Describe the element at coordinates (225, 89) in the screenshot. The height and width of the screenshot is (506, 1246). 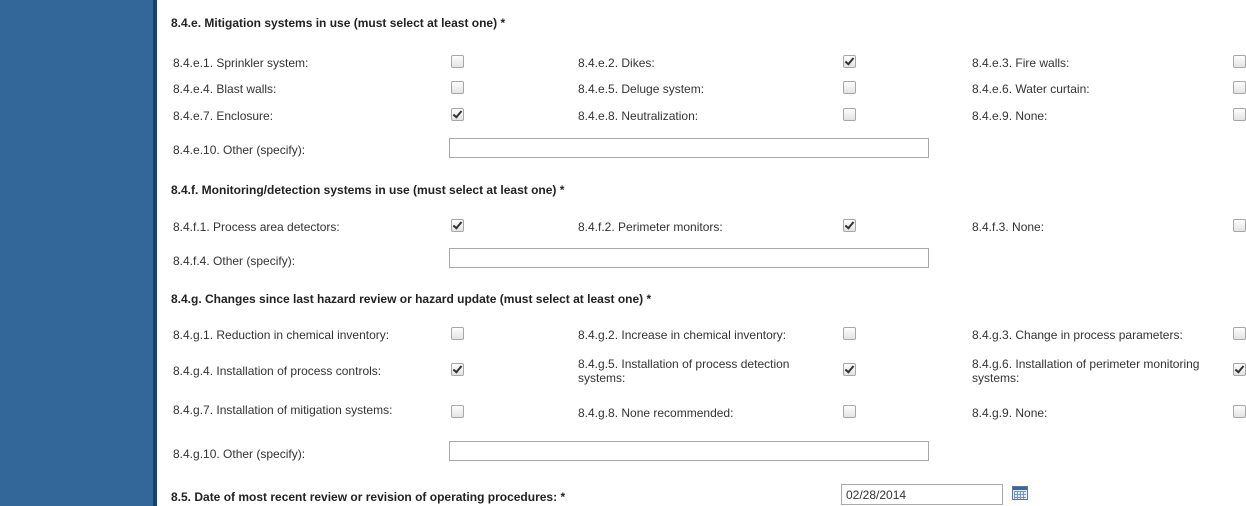
I see `mitigation-item-label: 8.4.e.4. Blast walls:` at that location.